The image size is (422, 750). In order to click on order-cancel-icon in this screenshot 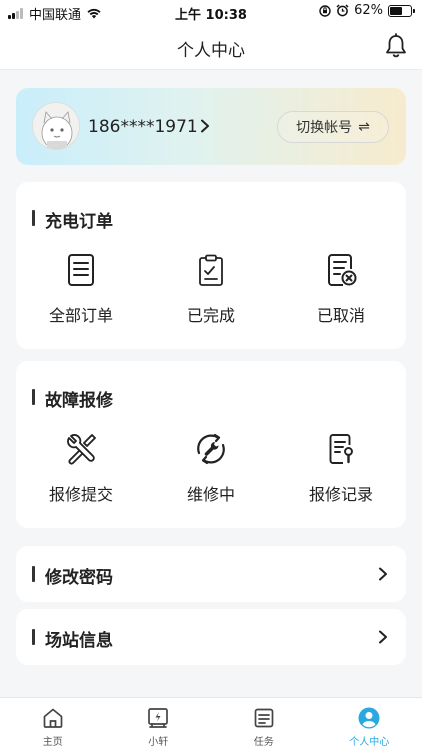, I will do `click(342, 270)`.